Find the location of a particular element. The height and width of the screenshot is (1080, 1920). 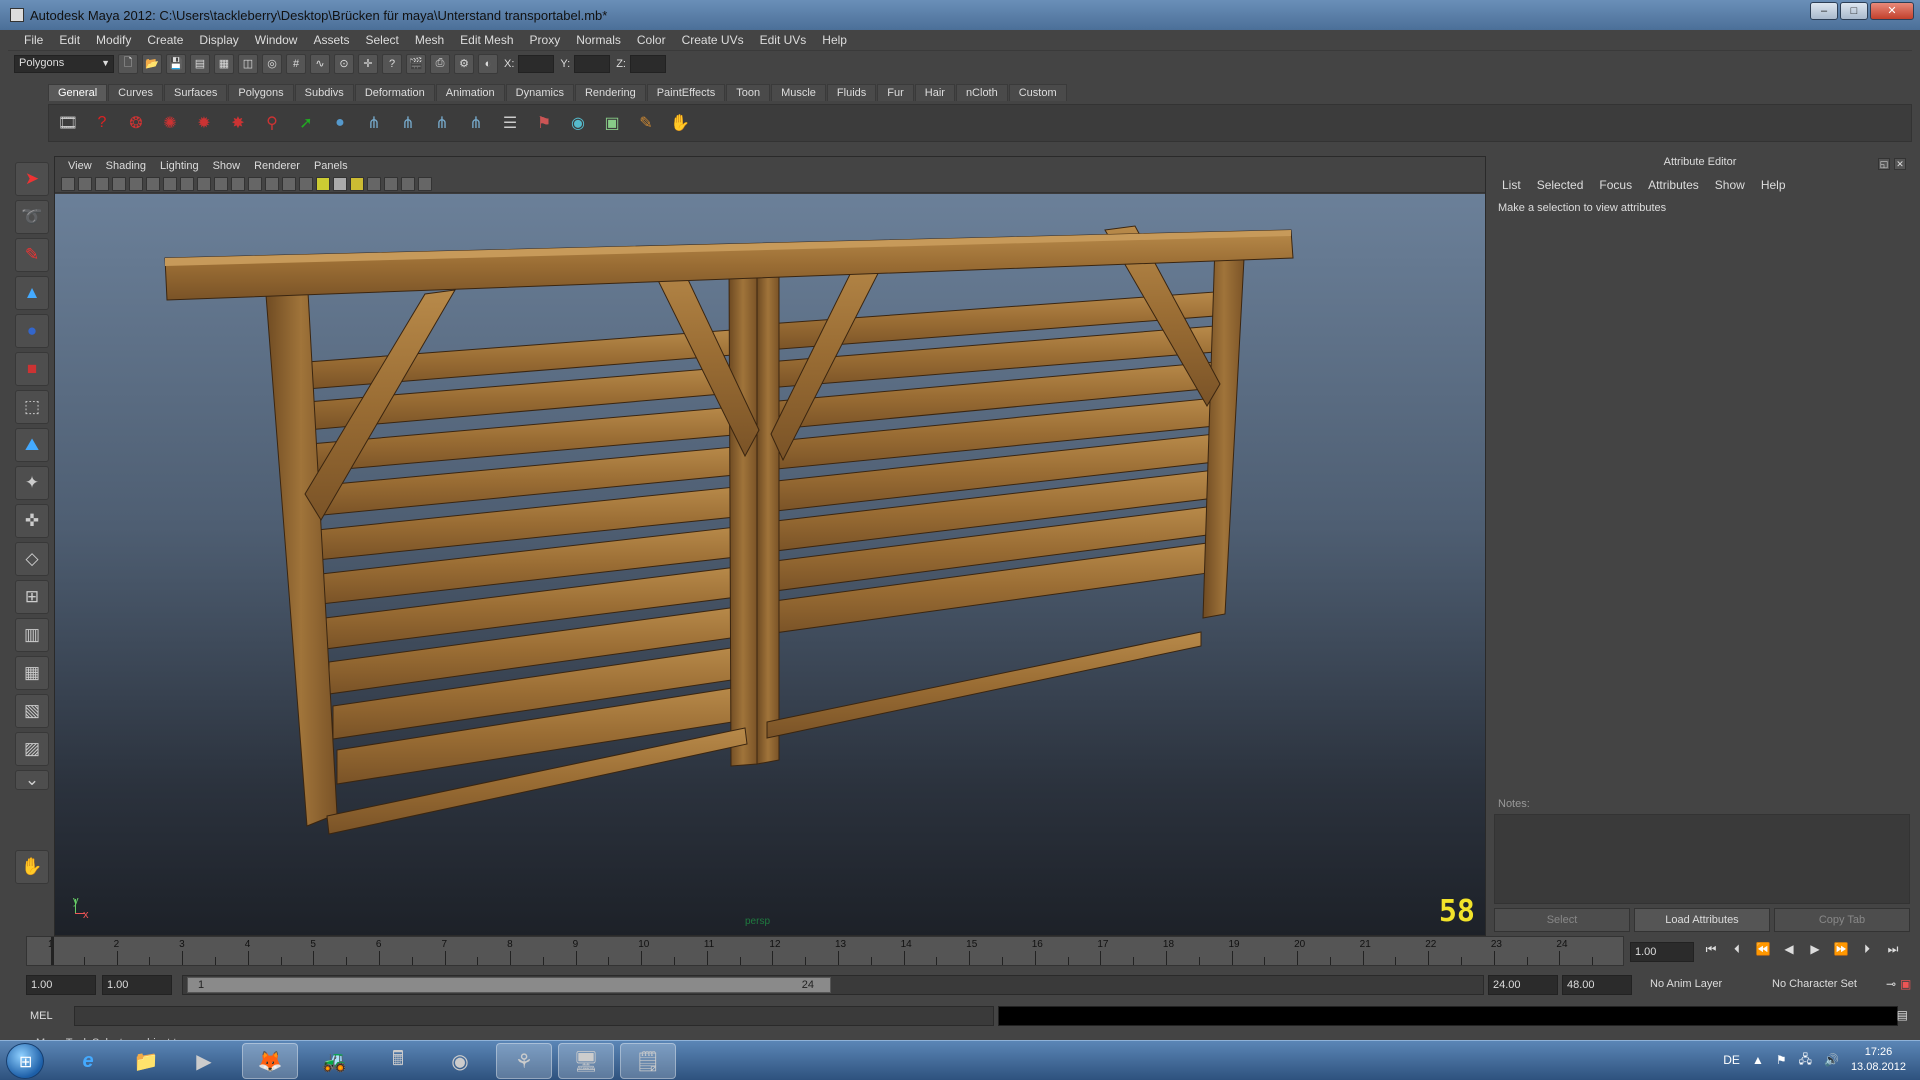

layout-hypershade-icon: ▧ is located at coordinates (32, 711).